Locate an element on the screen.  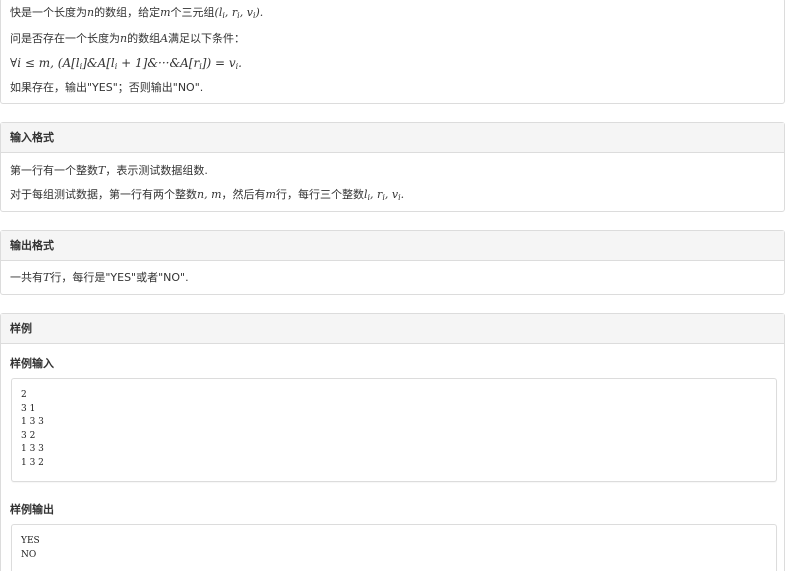
text: 如果存在，输出"YES"；否则输出"NO". is located at coordinates (107, 87).